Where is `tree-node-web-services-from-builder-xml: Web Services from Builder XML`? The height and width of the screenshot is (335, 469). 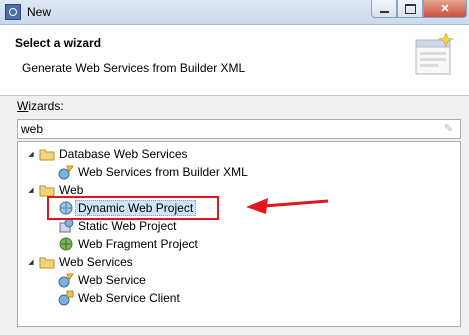 tree-node-web-services-from-builder-xml: Web Services from Builder XML is located at coordinates (153, 172).